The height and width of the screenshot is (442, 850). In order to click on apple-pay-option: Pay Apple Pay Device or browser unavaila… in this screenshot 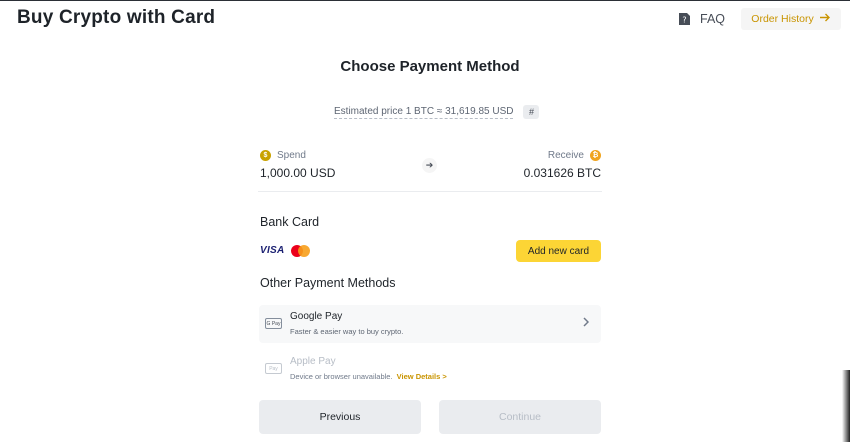, I will do `click(430, 369)`.